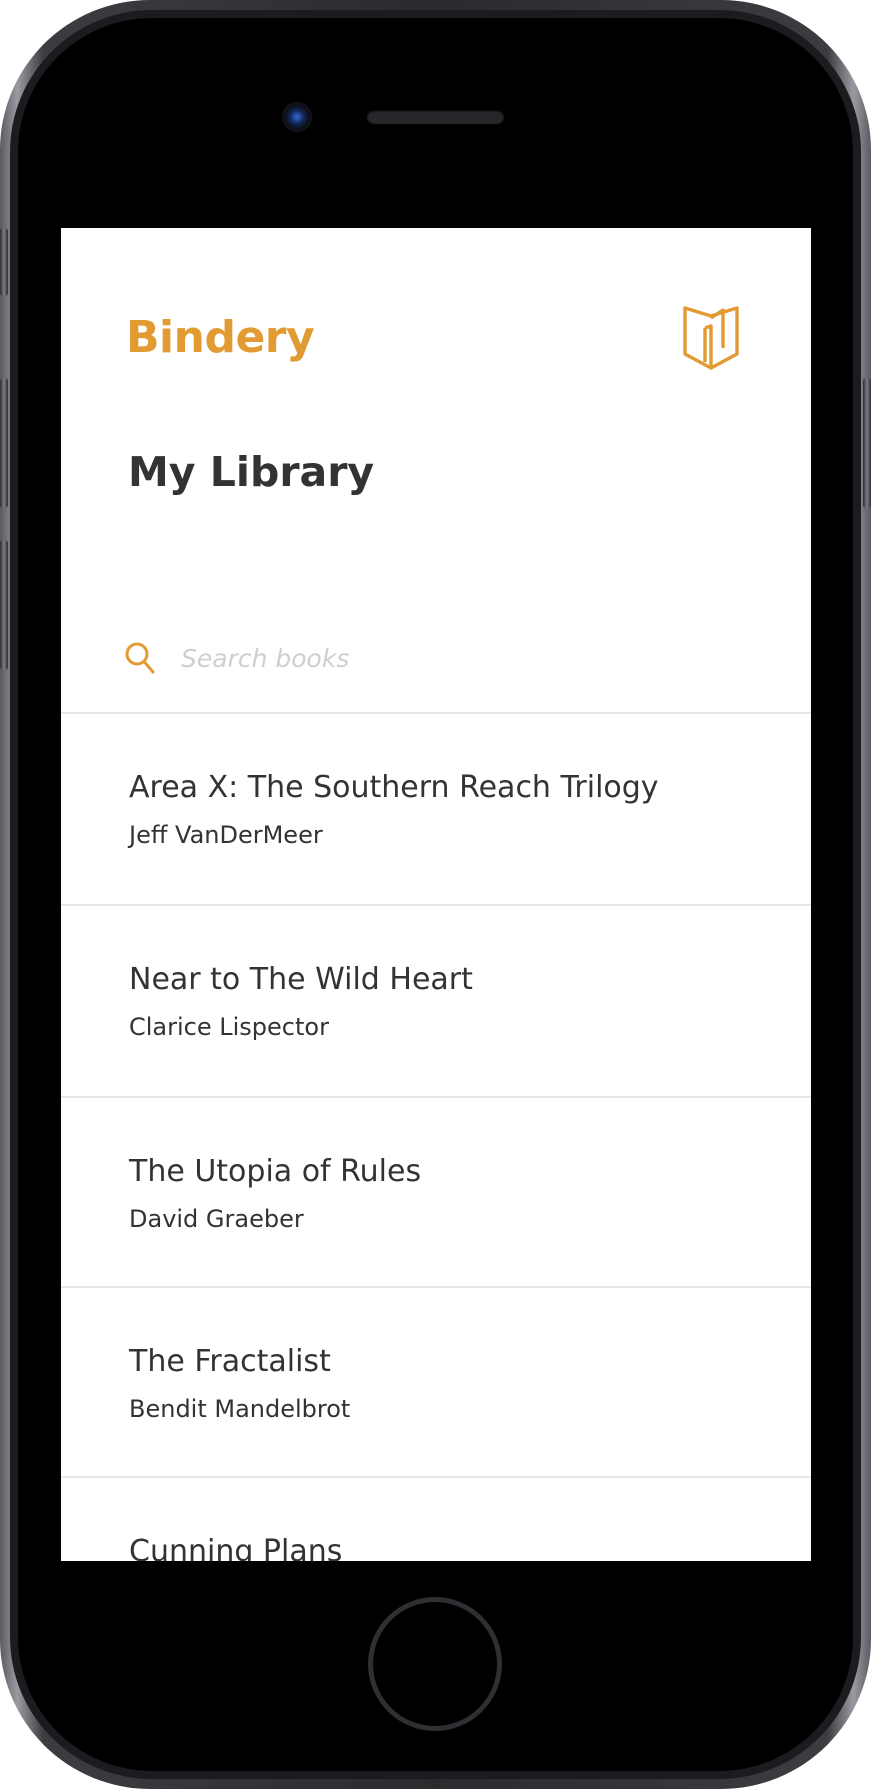 This screenshot has height=1789, width=871. What do you see at coordinates (4, 443) in the screenshot?
I see `volume-up-button` at bounding box center [4, 443].